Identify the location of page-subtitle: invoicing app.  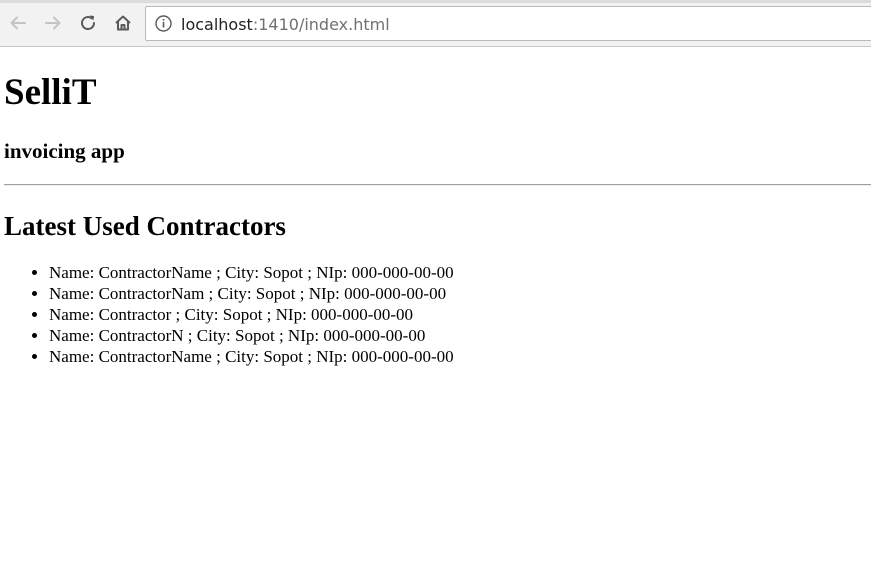
(64, 151).